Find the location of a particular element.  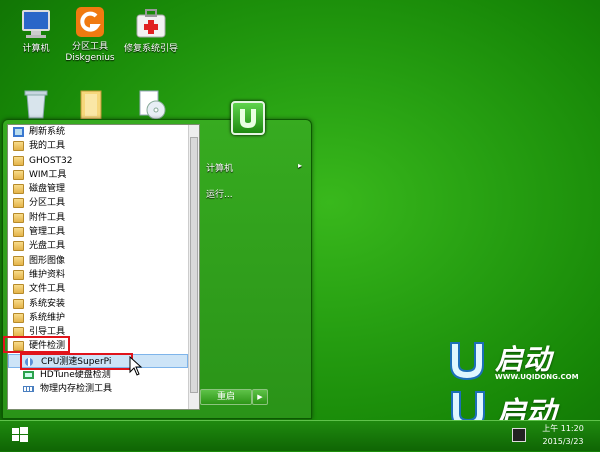

brand-logo-text: 启动 is located at coordinates (523, 359).